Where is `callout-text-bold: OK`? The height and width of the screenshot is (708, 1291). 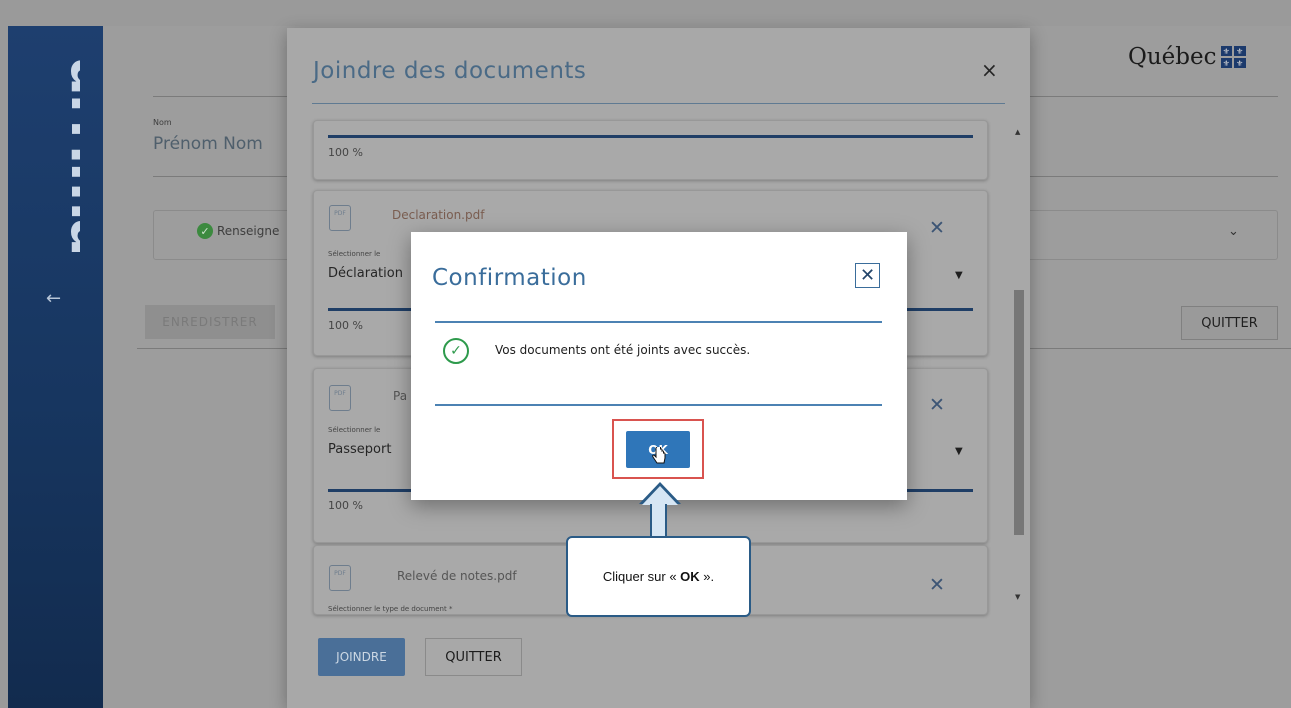
callout-text-bold: OK is located at coordinates (690, 576).